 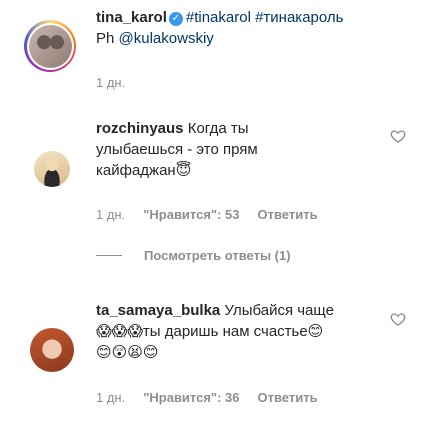 I want to click on verified-badge-icon: ✓, so click(x=175, y=19).